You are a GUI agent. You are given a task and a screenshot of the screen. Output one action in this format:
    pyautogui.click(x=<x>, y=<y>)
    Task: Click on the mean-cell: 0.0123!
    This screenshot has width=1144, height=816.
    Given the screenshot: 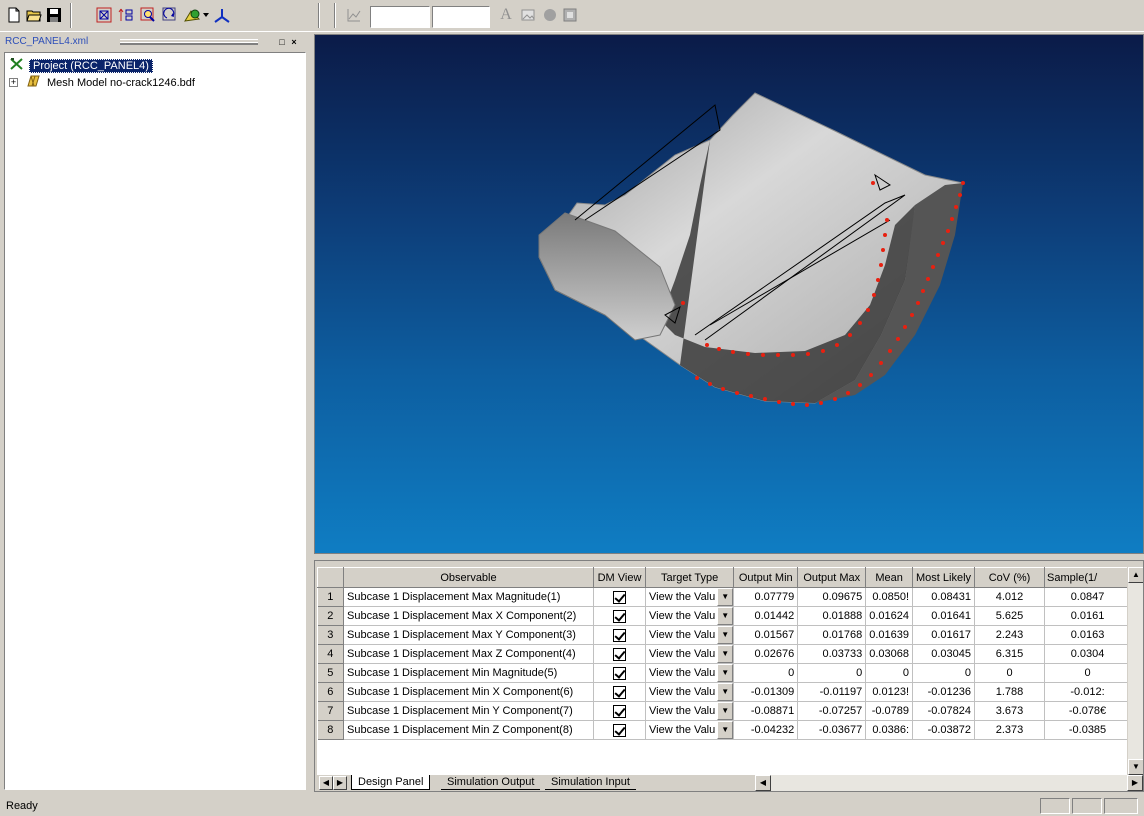 What is the action you would take?
    pyautogui.click(x=889, y=692)
    